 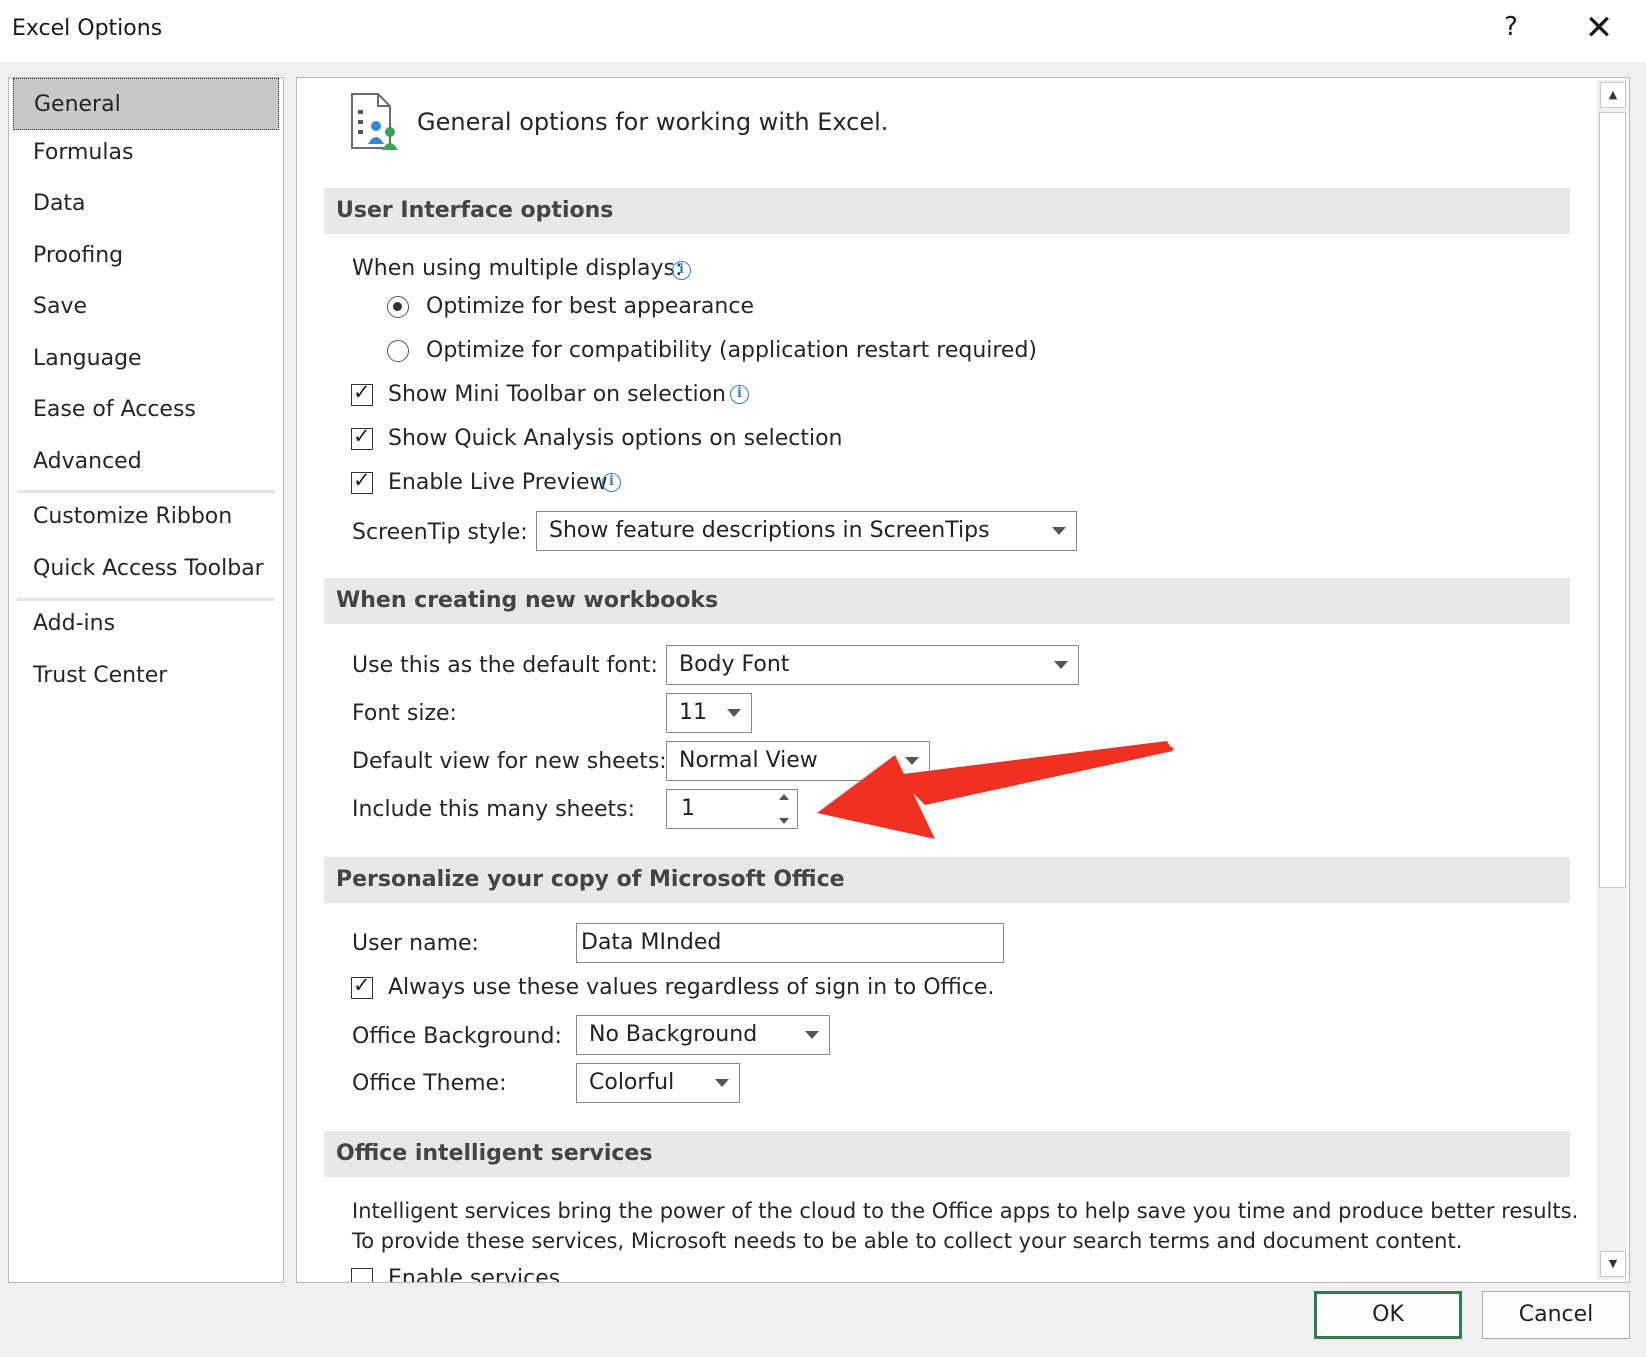 I want to click on spin-up-icon, so click(x=784, y=797).